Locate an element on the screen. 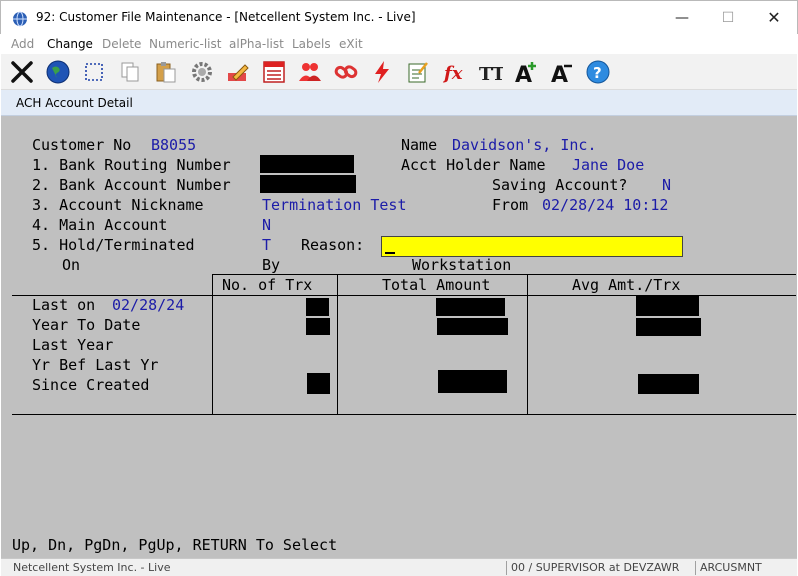 The height and width of the screenshot is (576, 798). row-label-since-created: Since Created is located at coordinates (91, 385).